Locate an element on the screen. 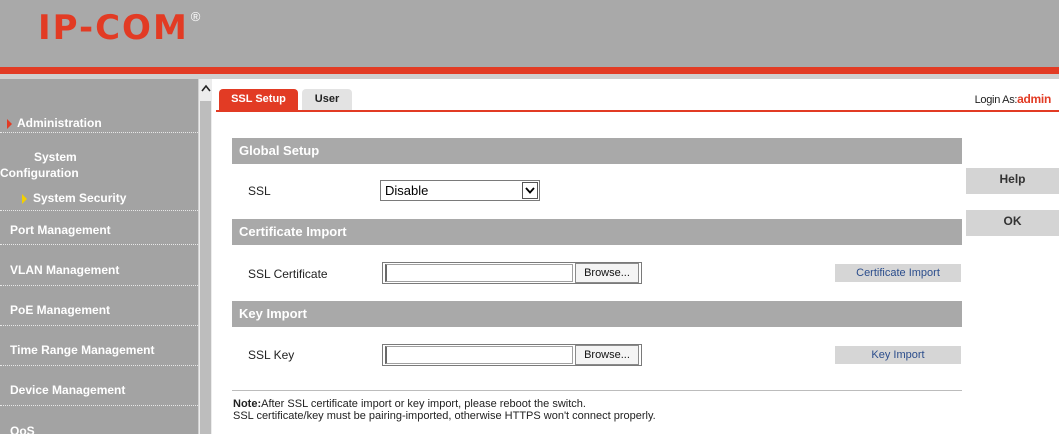  tab-bar: SSL Setup User Login As:admin is located at coordinates (637, 100).